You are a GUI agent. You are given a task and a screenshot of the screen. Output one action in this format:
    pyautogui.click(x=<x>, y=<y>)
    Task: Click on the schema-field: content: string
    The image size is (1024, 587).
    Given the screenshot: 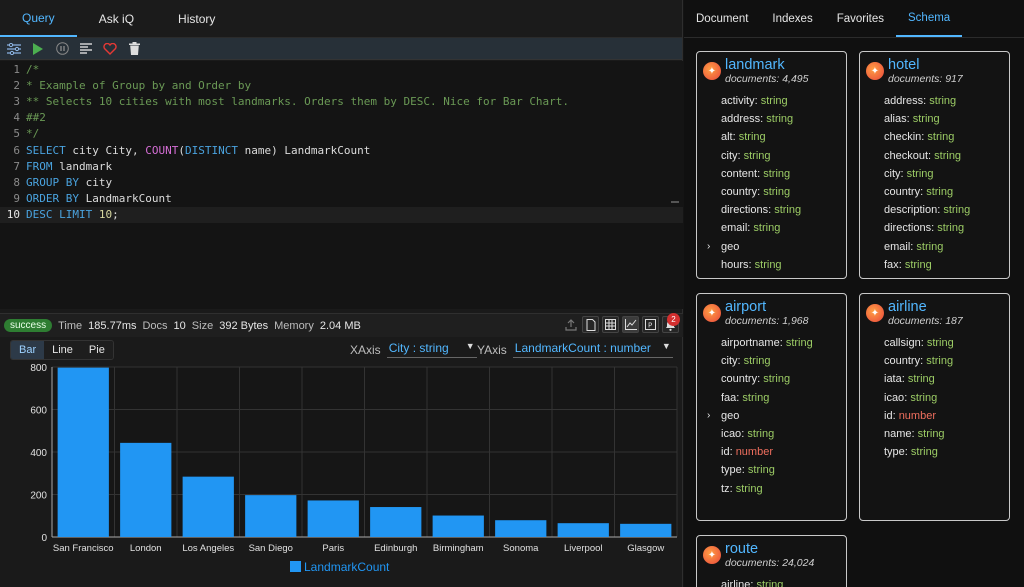 What is the action you would take?
    pyautogui.click(x=771, y=174)
    